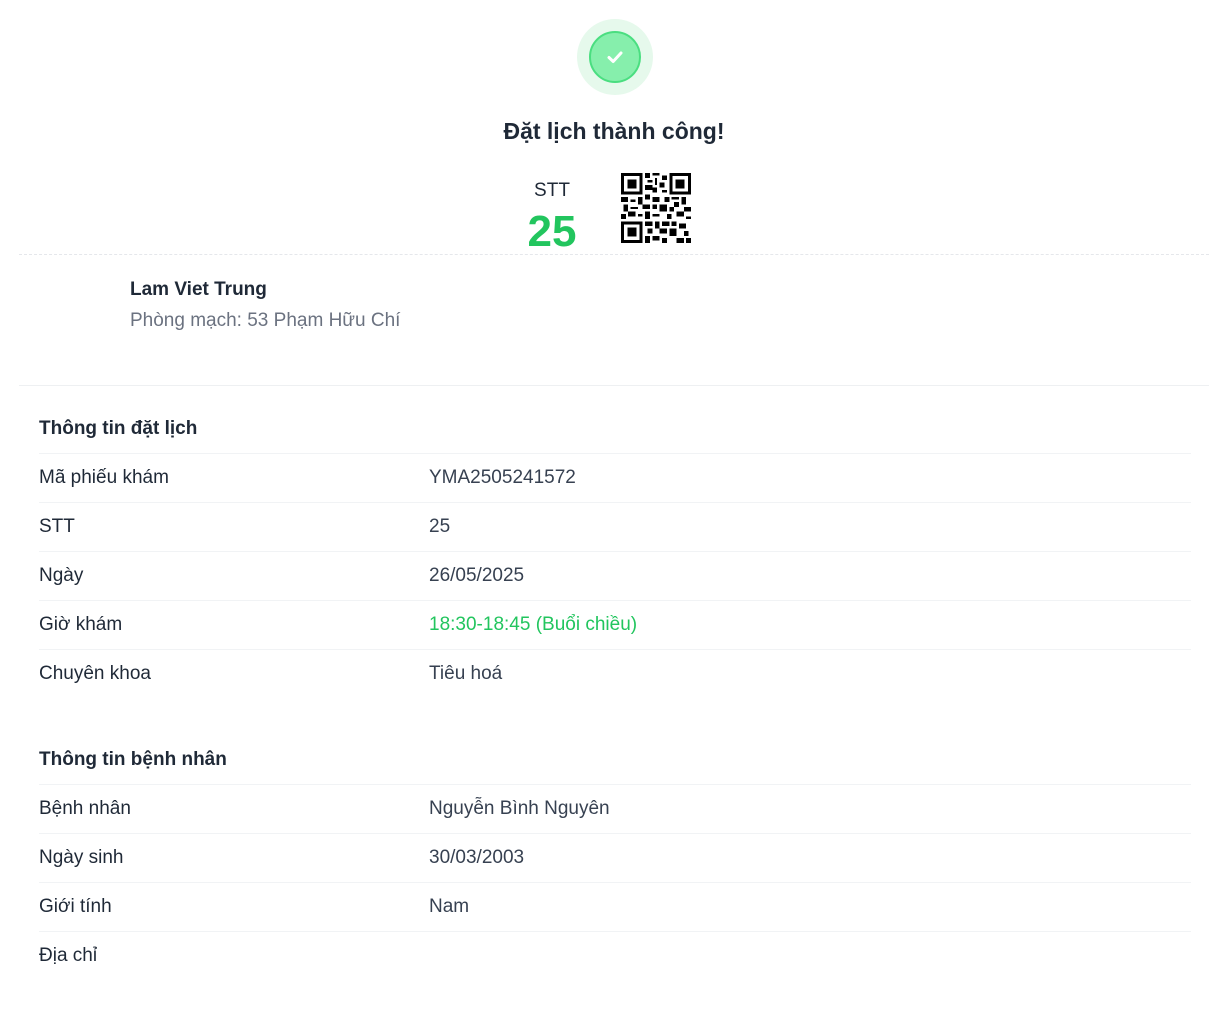 Image resolution: width=1228 pixels, height=1018 pixels. Describe the element at coordinates (81, 624) in the screenshot. I see `row-label: Giờ khám` at that location.